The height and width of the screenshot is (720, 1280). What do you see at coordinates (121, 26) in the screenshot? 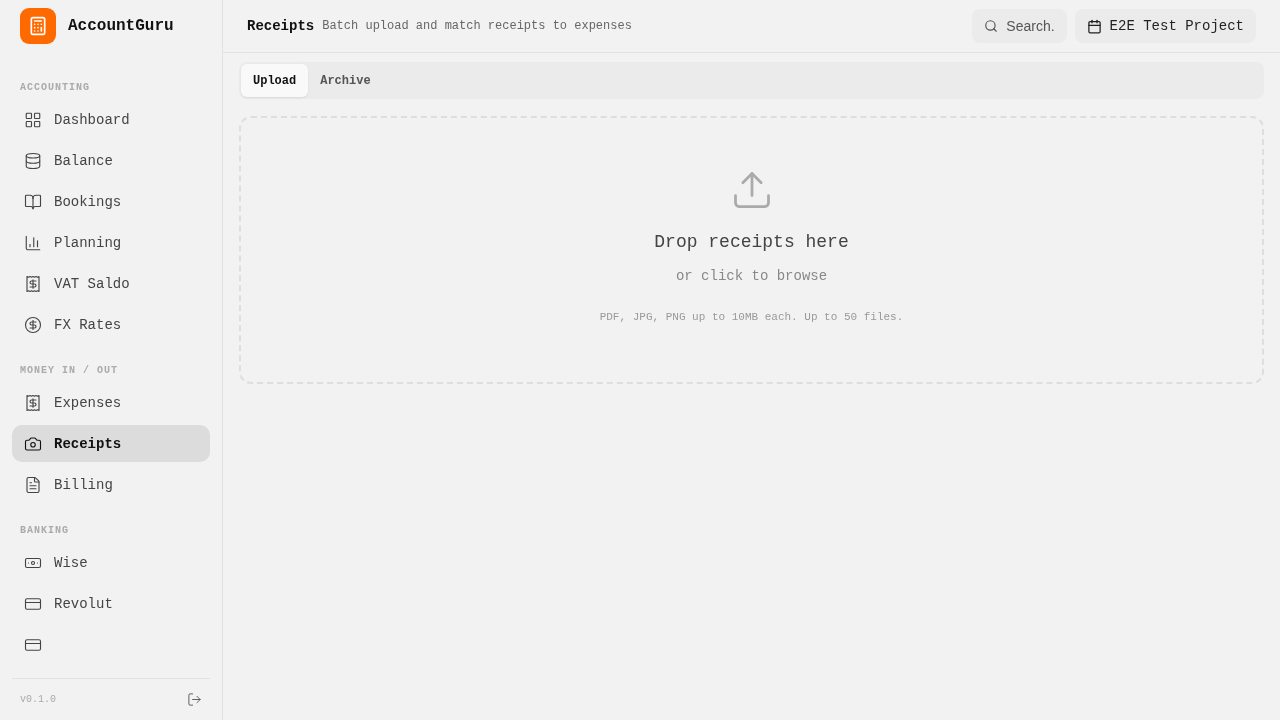
I see `app-name: AccountGuru` at bounding box center [121, 26].